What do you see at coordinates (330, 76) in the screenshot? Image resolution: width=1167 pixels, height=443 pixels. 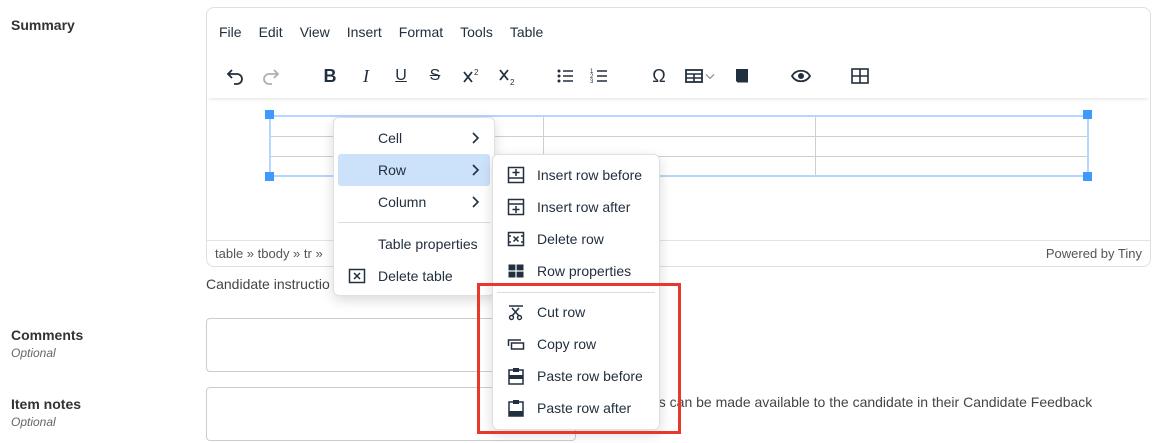 I see `bold-button: B` at bounding box center [330, 76].